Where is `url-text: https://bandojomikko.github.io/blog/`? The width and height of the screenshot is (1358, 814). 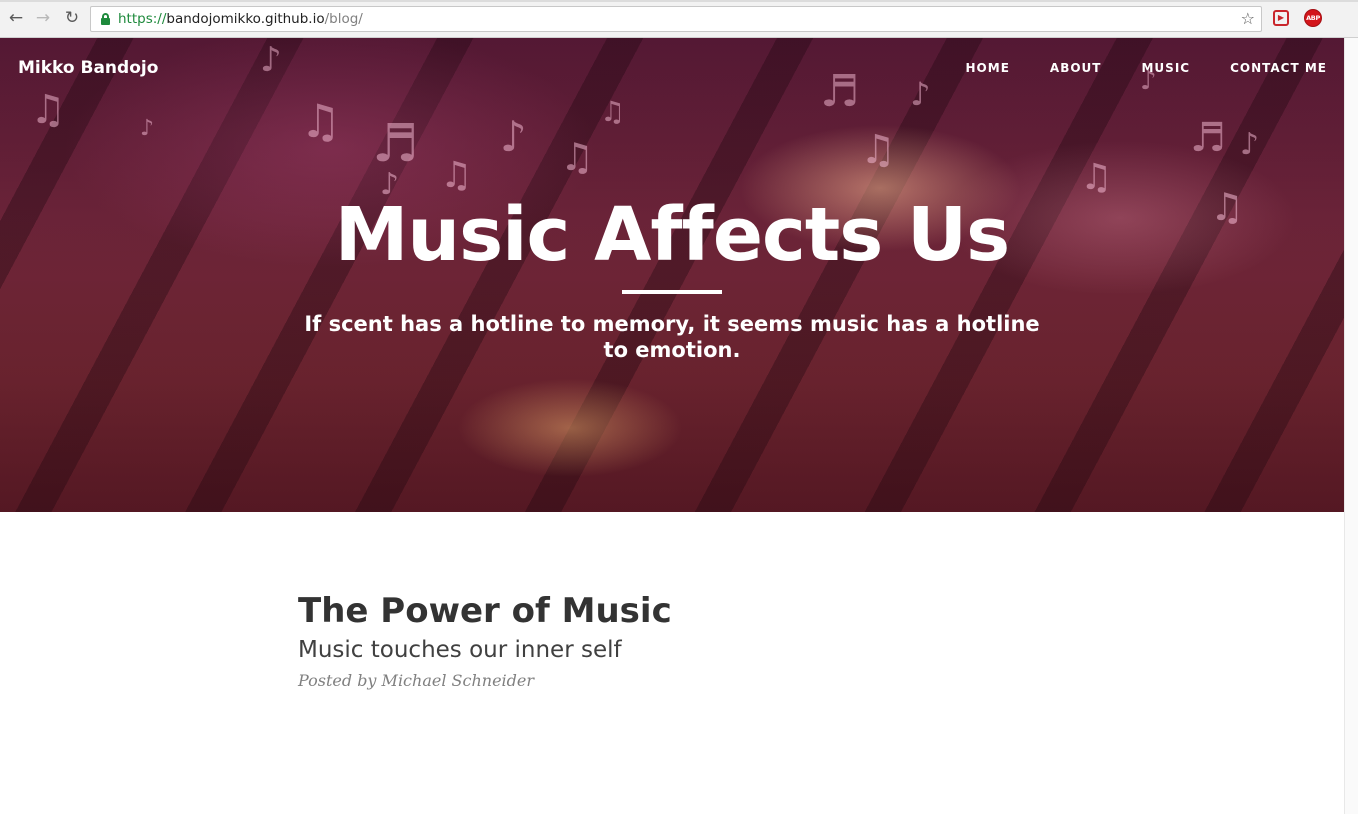 url-text: https://bandojomikko.github.io/blog/ is located at coordinates (240, 19).